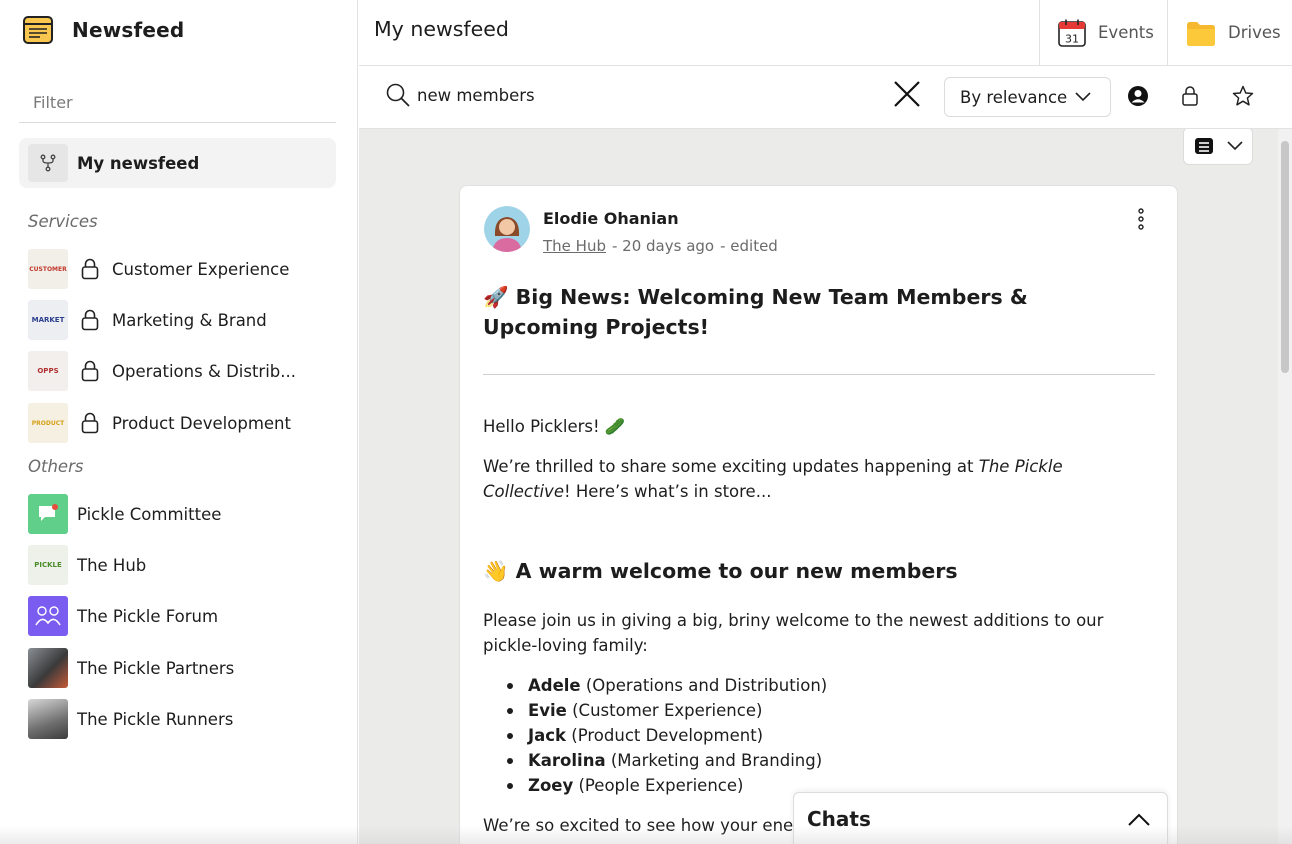 The width and height of the screenshot is (1292, 844). I want to click on sort-select: By relevance, so click(1027, 97).